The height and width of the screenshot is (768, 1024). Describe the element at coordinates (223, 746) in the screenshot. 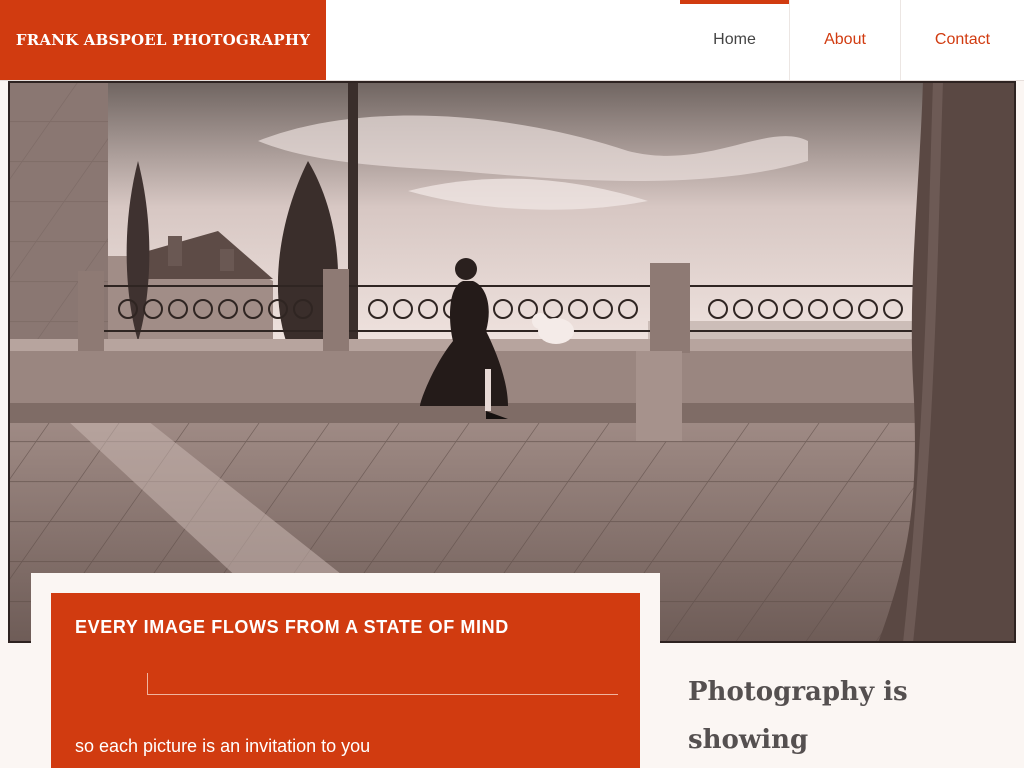

I see `intro-text: so each picture is an invitation to you` at that location.